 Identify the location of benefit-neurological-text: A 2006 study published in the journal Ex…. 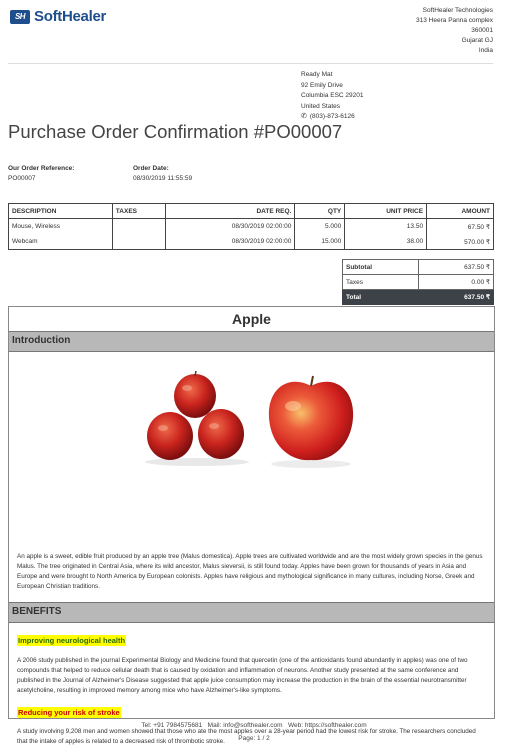
(242, 675).